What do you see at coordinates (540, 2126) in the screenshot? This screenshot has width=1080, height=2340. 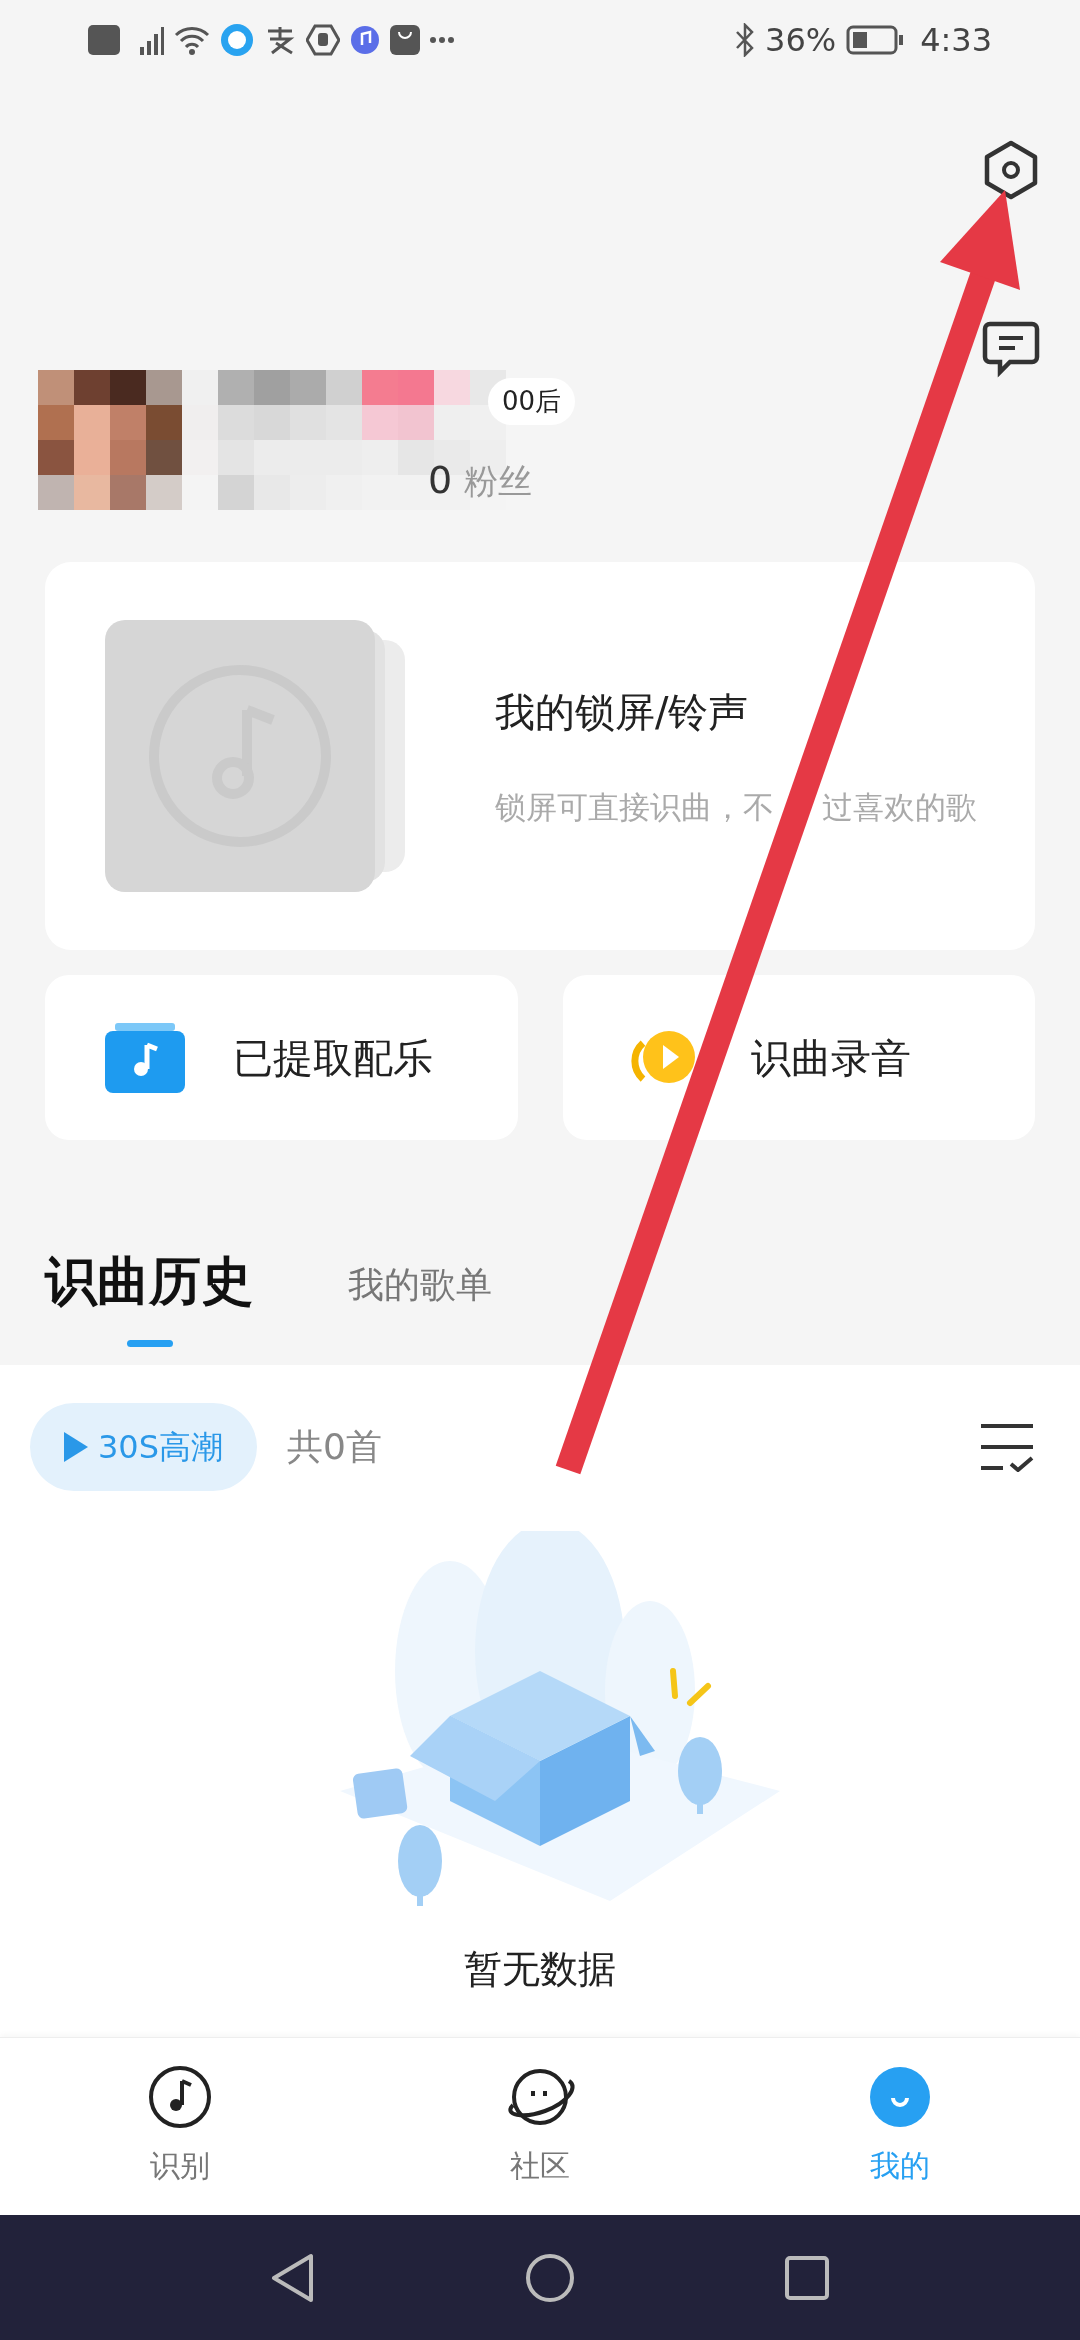 I see `nav-tab: 社区` at bounding box center [540, 2126].